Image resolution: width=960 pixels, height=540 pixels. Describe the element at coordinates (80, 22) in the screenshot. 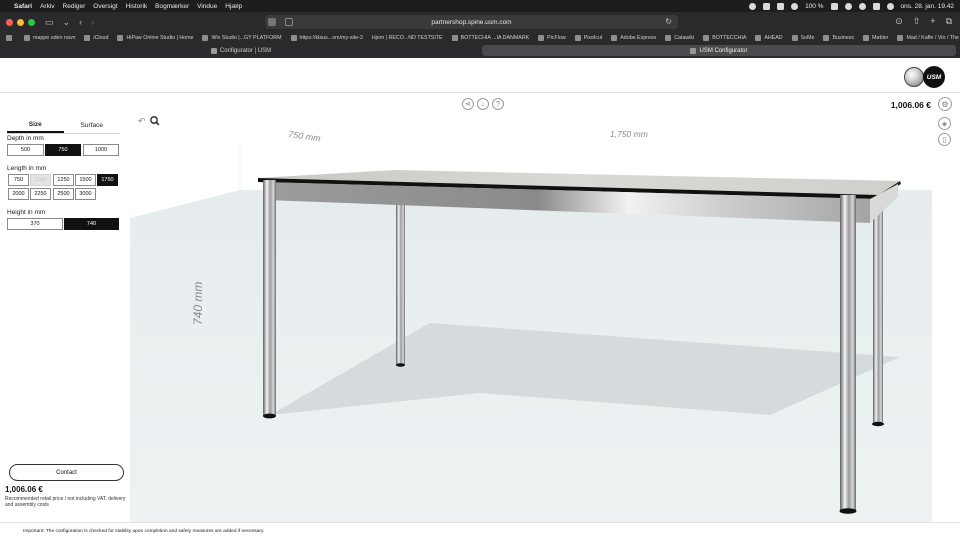

I see `back-button: ‹` at that location.